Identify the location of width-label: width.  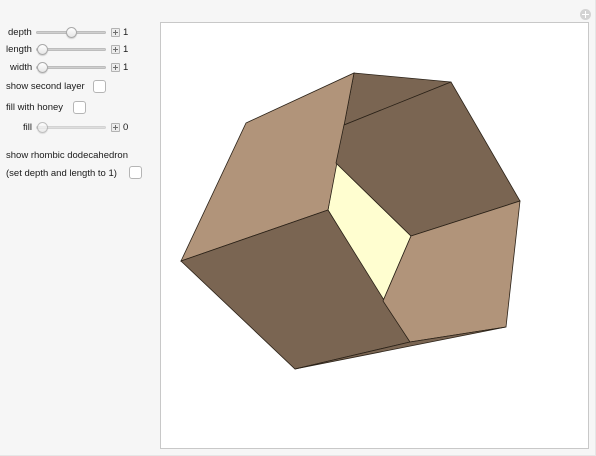
(21, 67).